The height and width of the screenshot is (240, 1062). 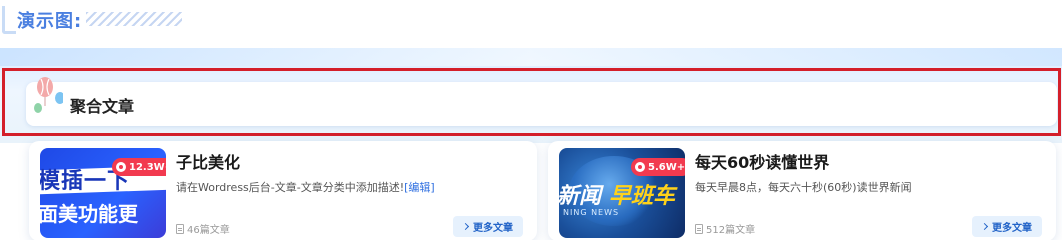 I want to click on card-title: 子比美化, so click(x=208, y=161).